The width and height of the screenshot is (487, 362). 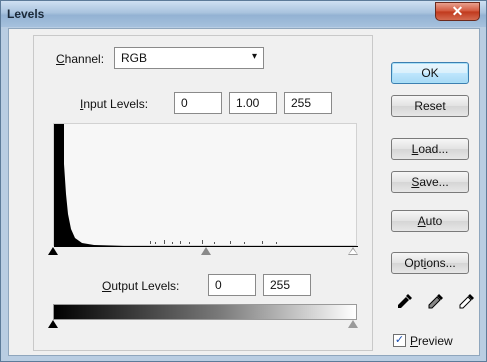 I want to click on checkmark-icon: ✓, so click(x=399, y=340).